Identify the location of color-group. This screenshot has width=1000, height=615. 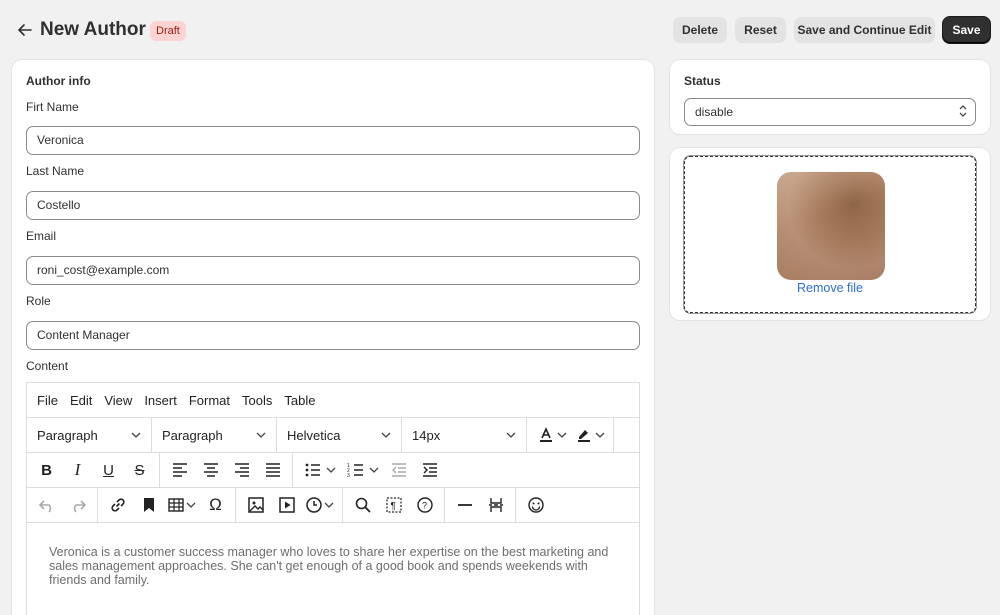
(570, 435).